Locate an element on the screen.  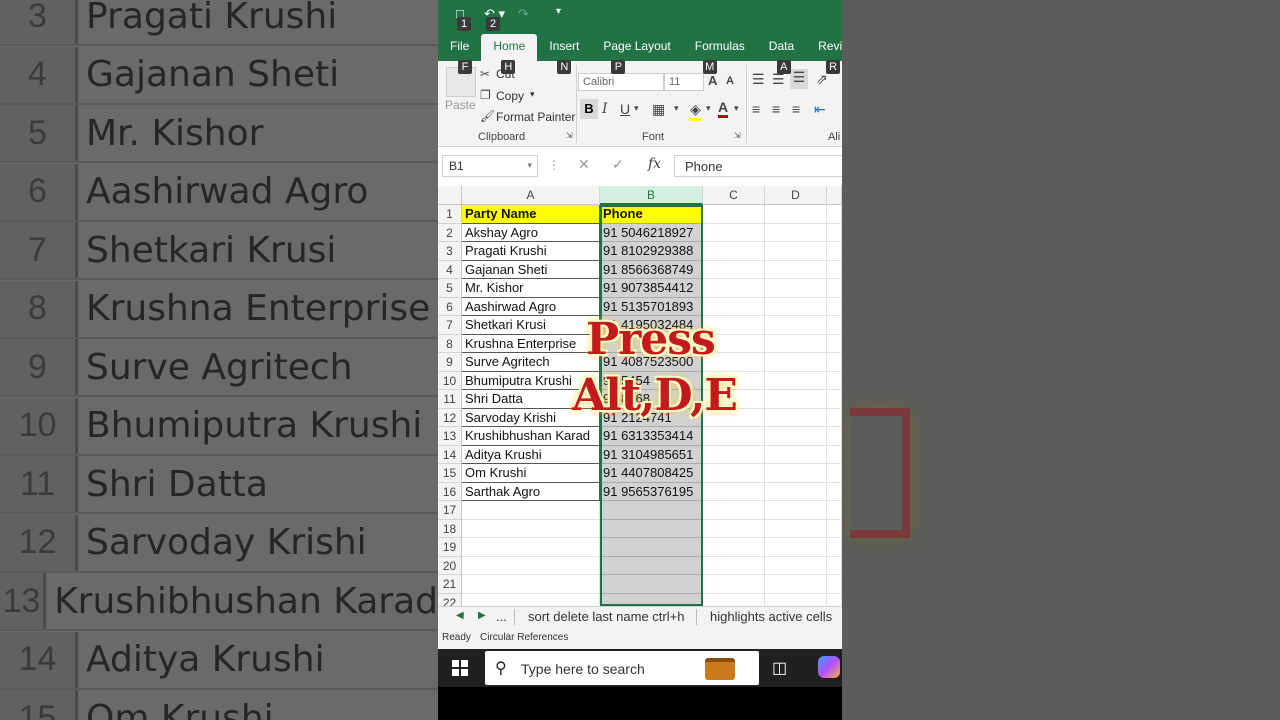
row-header: 15 is located at coordinates (450, 473).